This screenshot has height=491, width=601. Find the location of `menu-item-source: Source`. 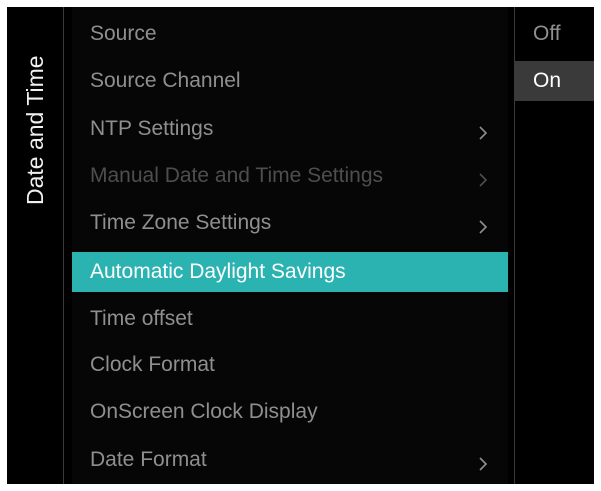

menu-item-source: Source is located at coordinates (290, 34).